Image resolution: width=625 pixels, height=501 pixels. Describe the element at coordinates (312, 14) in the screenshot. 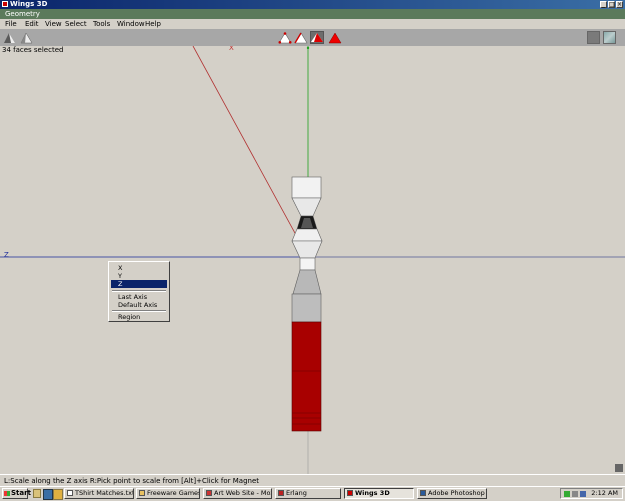

I see `geometry-window-tab: Geometry` at that location.